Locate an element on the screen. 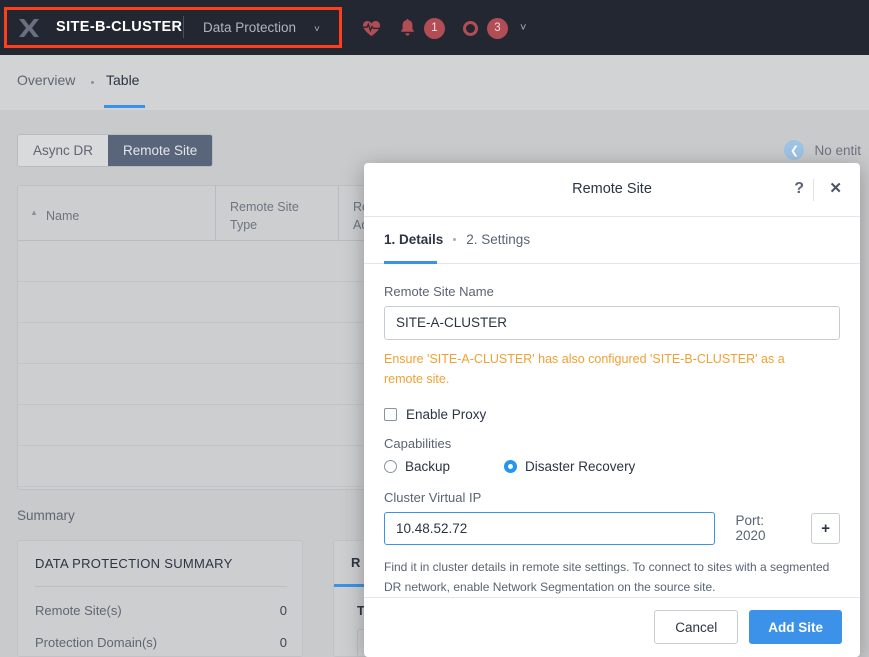 The height and width of the screenshot is (657, 869). summary-row-remote-sites: Remote Site(s) 0 is located at coordinates (161, 610).